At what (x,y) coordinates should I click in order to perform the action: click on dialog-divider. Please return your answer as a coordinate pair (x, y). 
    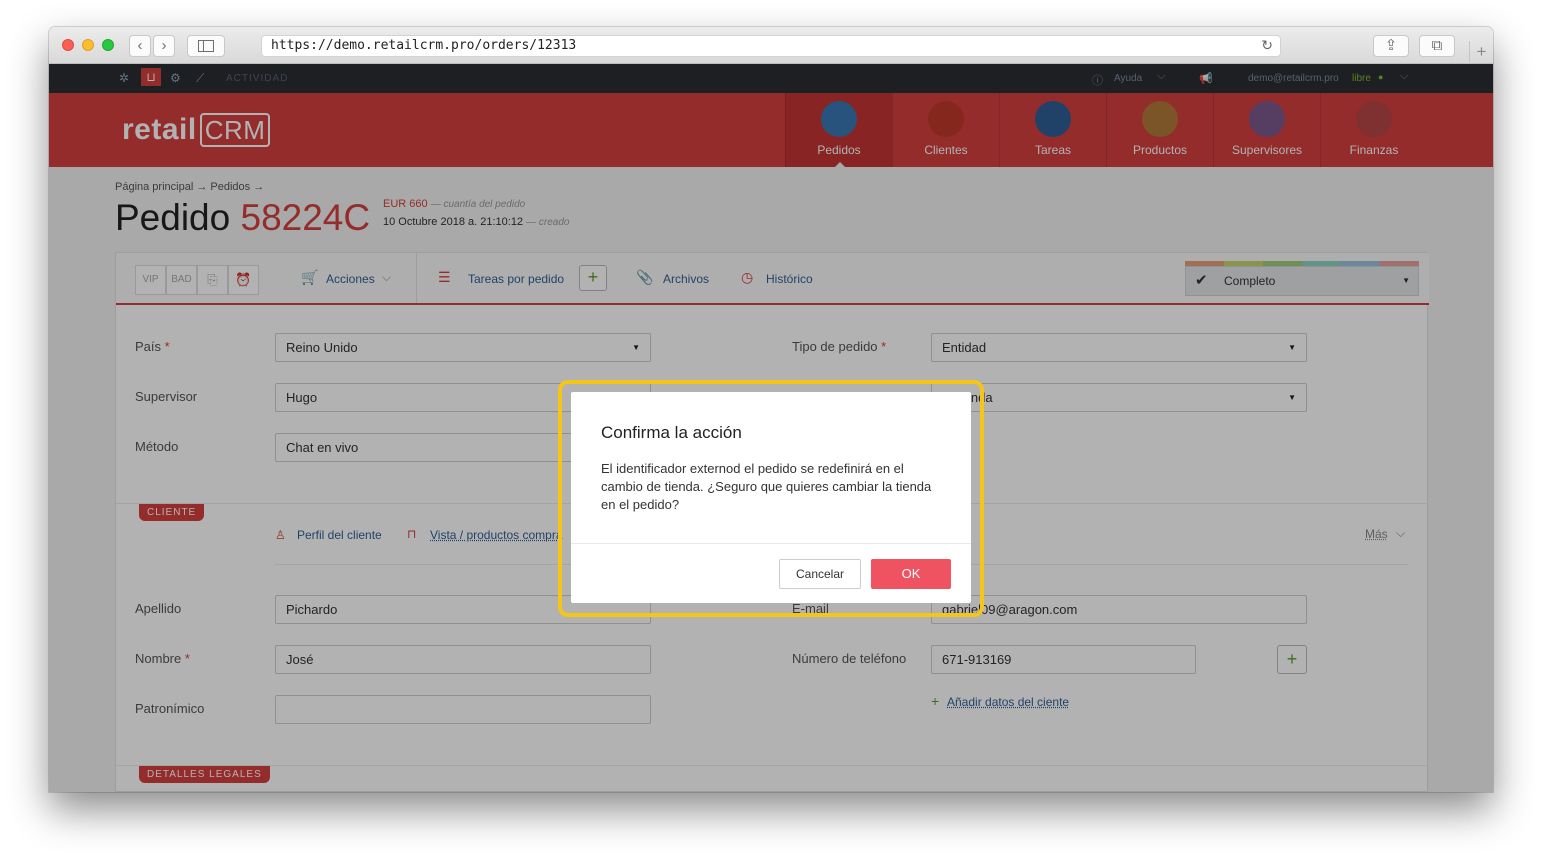
    Looking at the image, I should click on (771, 543).